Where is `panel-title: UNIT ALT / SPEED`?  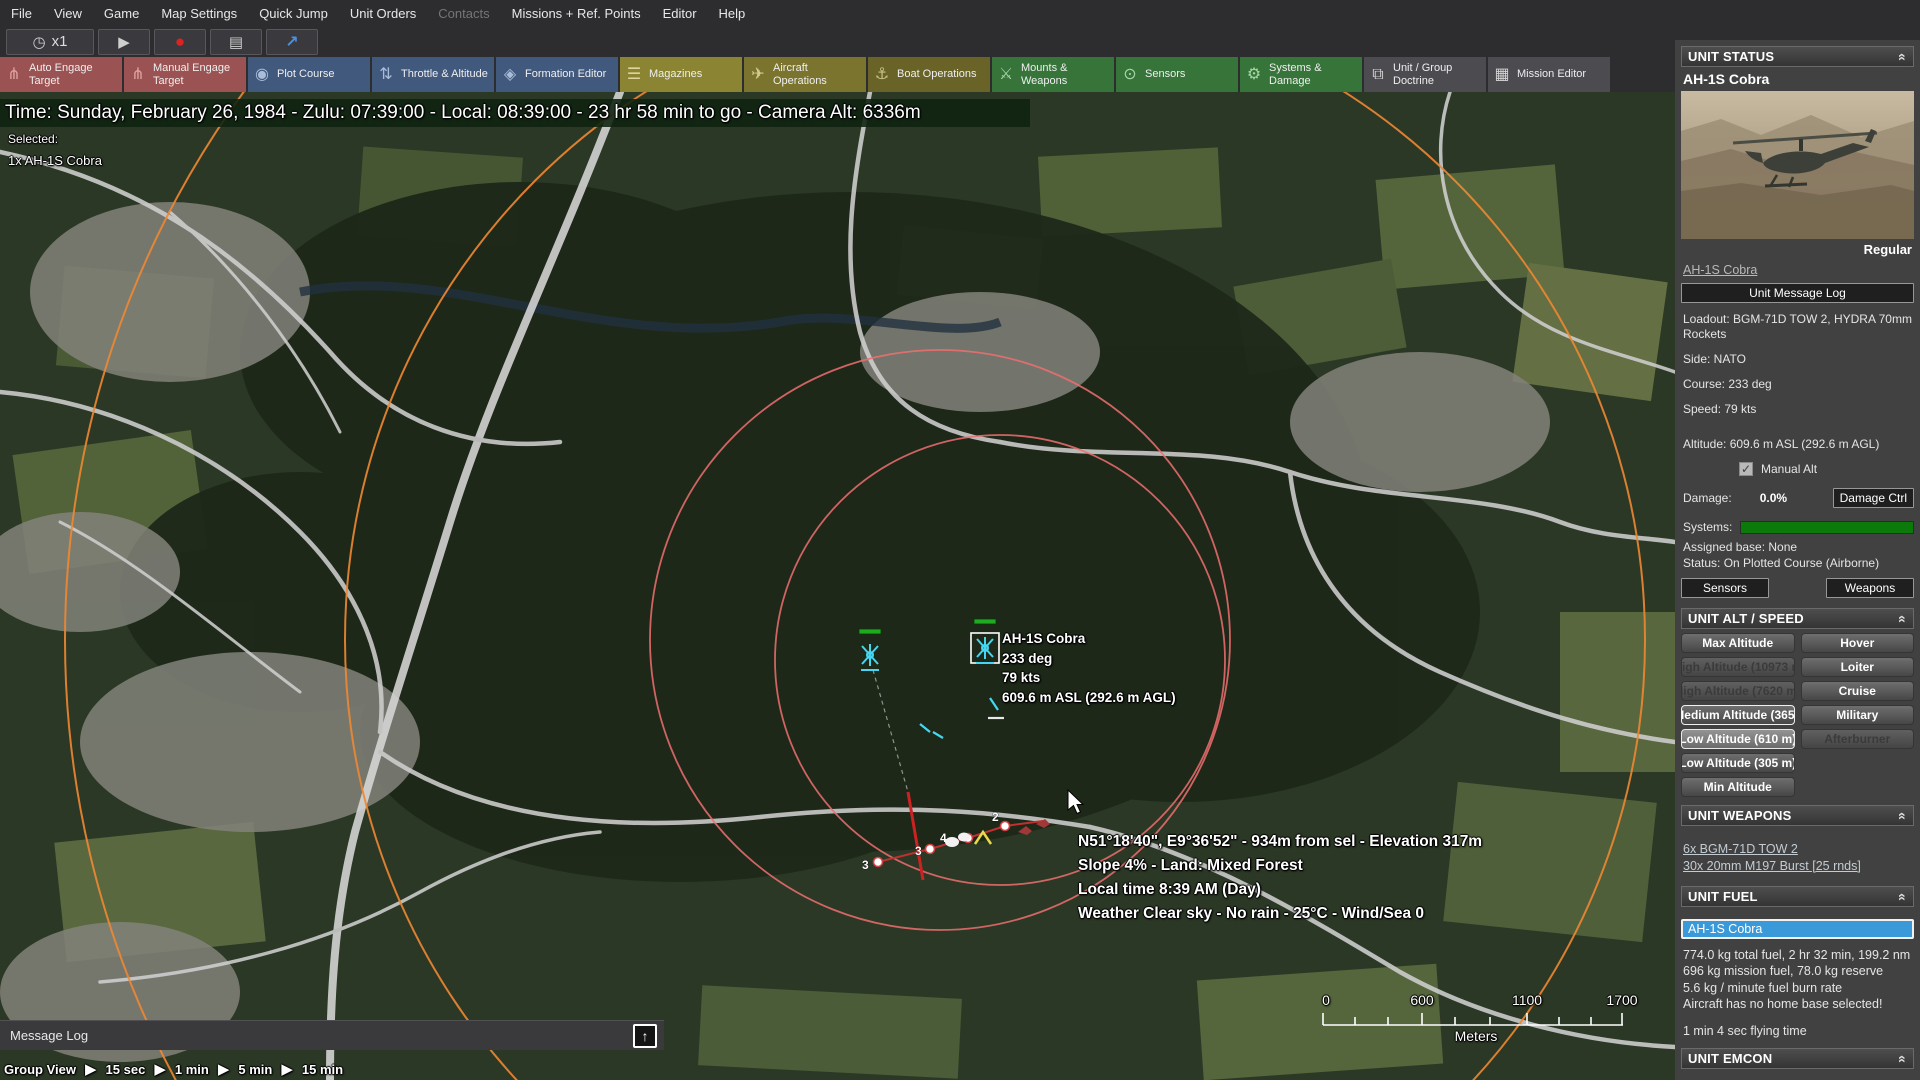
panel-title: UNIT ALT / SPEED is located at coordinates (1746, 618).